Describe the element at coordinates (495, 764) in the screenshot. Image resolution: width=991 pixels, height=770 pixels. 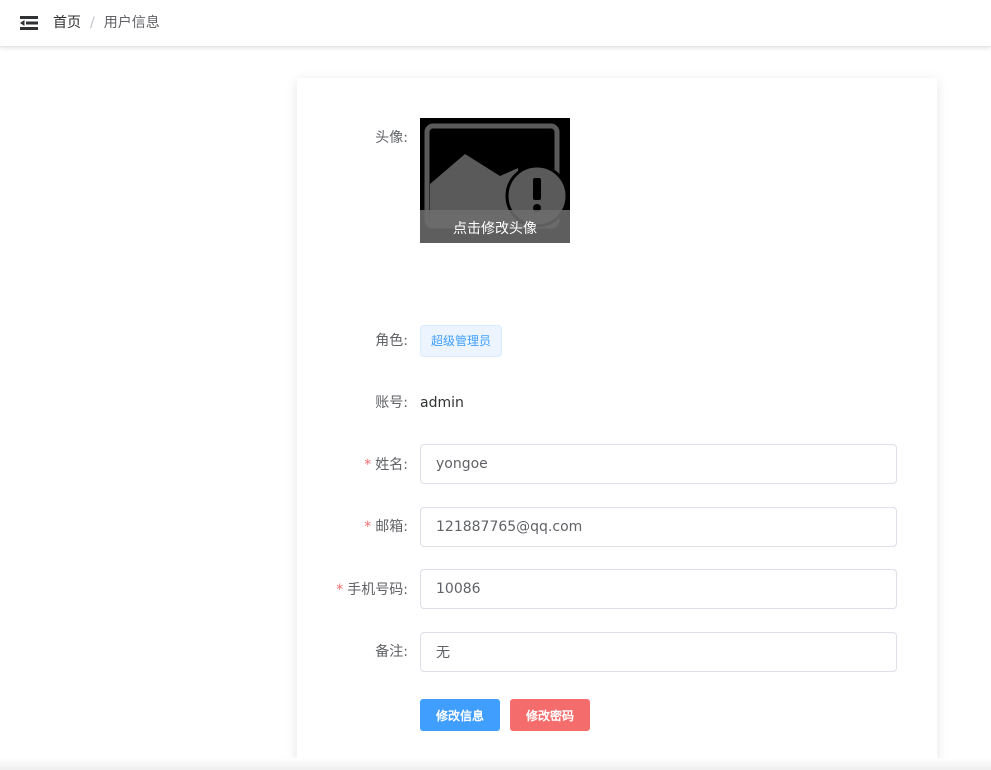
I see `bottom-scroll-shadow` at that location.